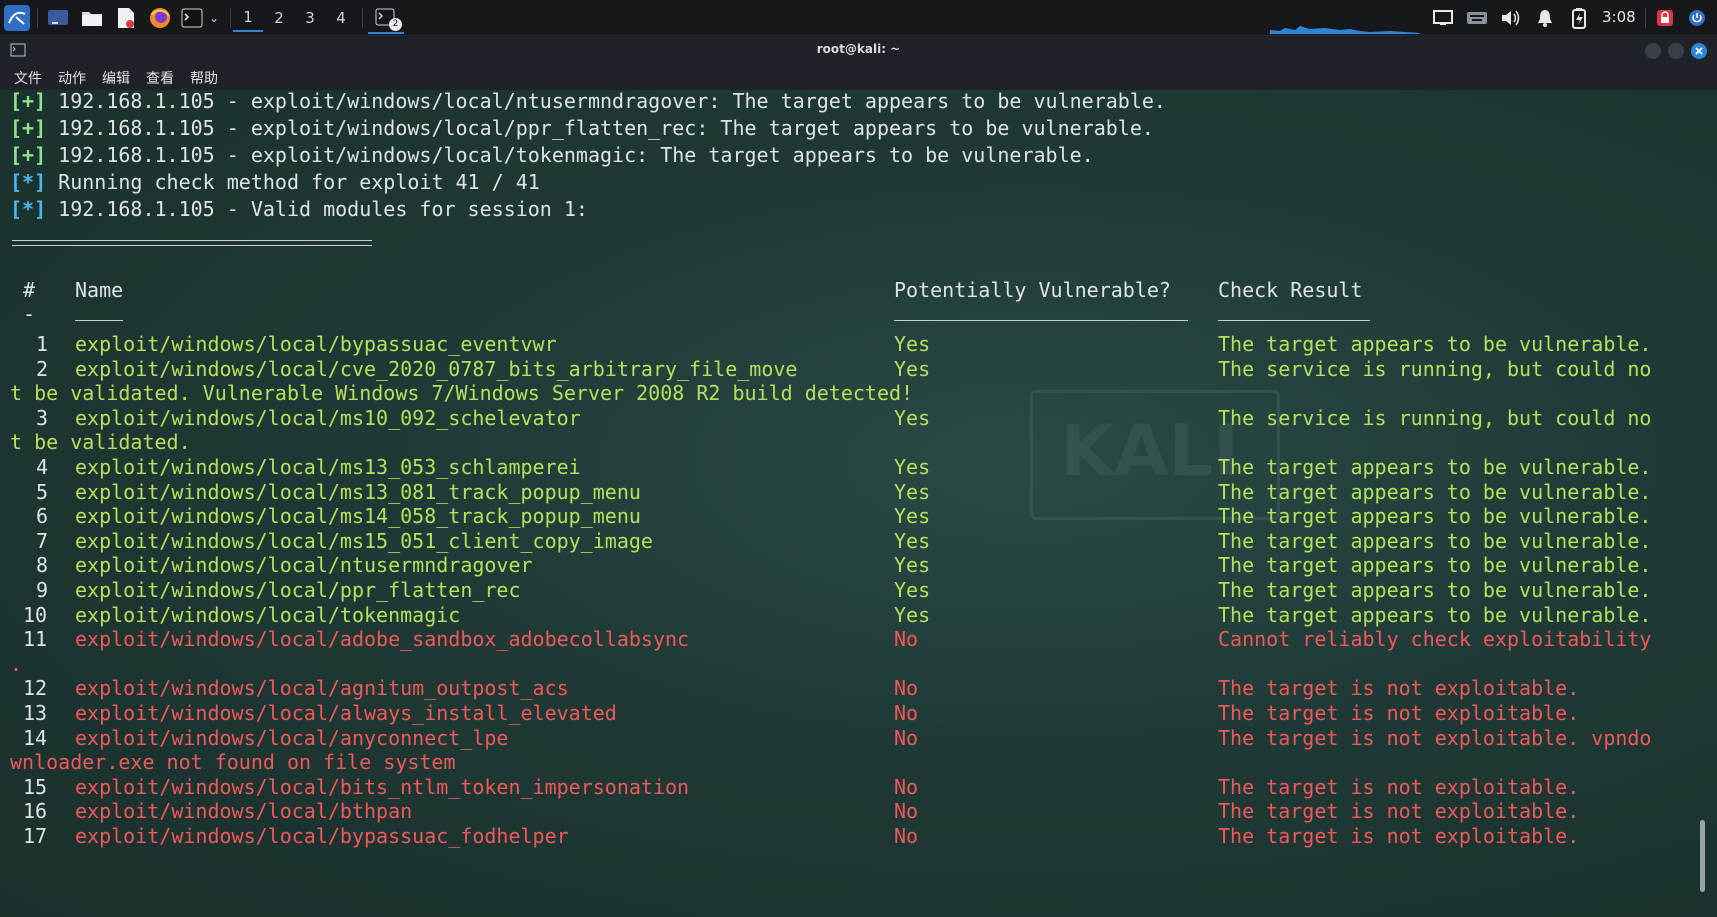 This screenshot has height=917, width=1717. Describe the element at coordinates (1697, 18) in the screenshot. I see `power-icon` at that location.